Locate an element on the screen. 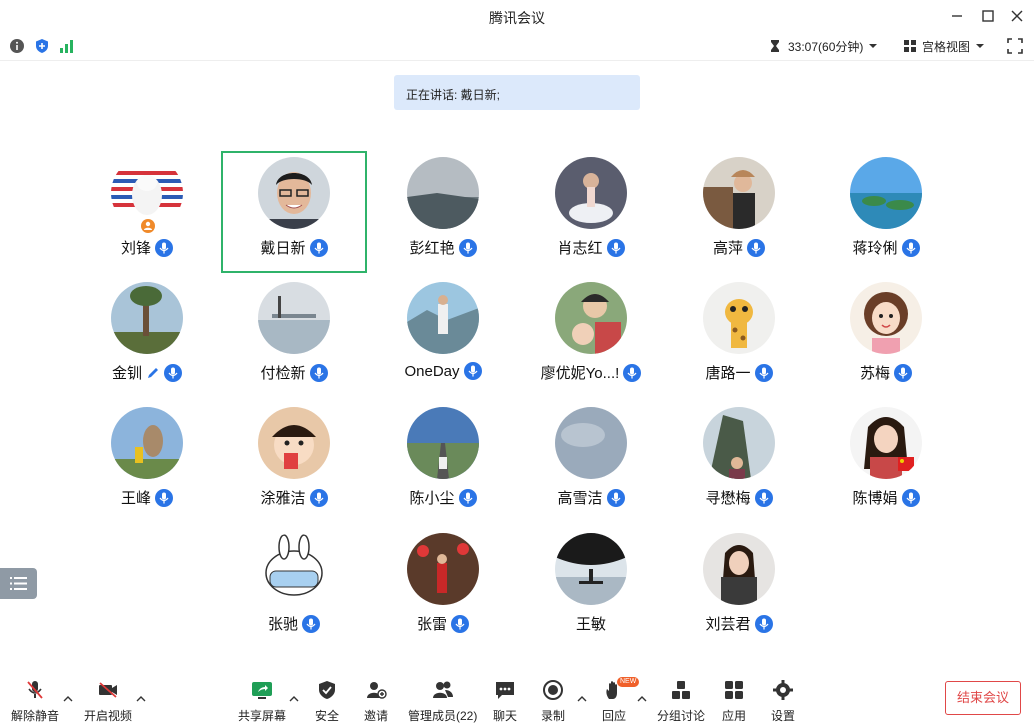 This screenshot has width=1034, height=728. participant-tile: 刘芸君 is located at coordinates (739, 589).